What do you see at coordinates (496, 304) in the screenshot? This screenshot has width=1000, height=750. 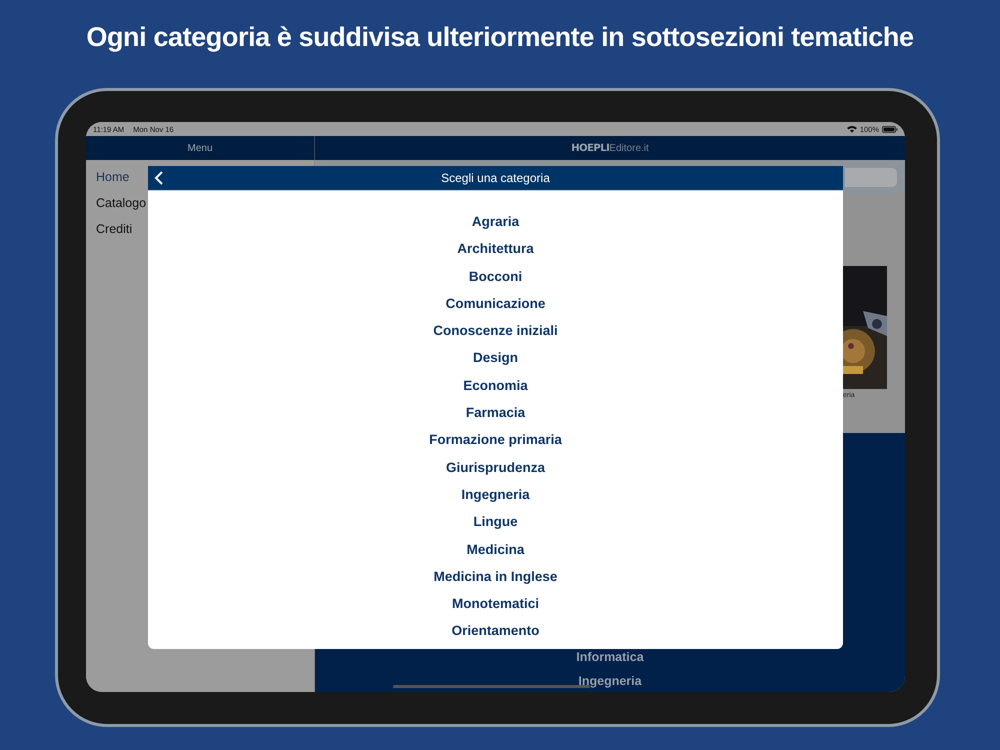 I see `category-item: Comunicazione` at bounding box center [496, 304].